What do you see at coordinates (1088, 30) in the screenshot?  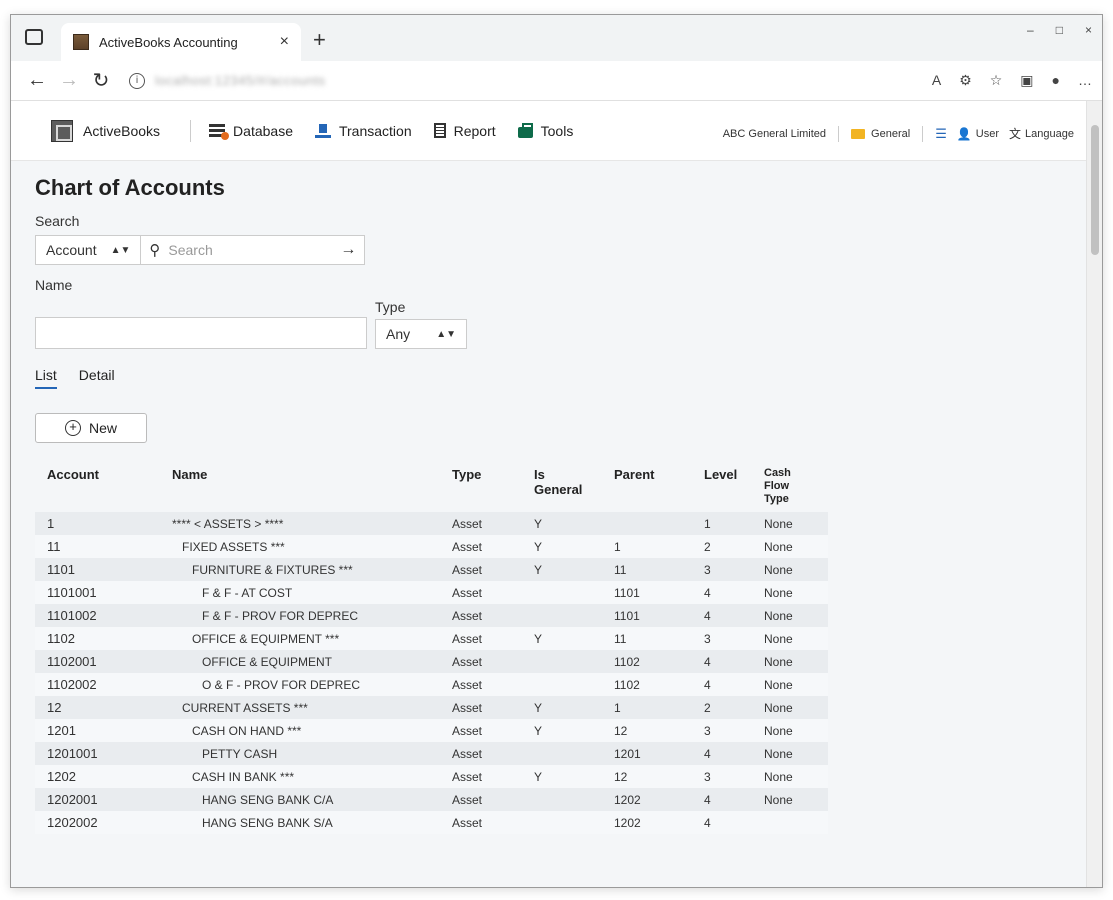 I see `close-window-icon: ×` at bounding box center [1088, 30].